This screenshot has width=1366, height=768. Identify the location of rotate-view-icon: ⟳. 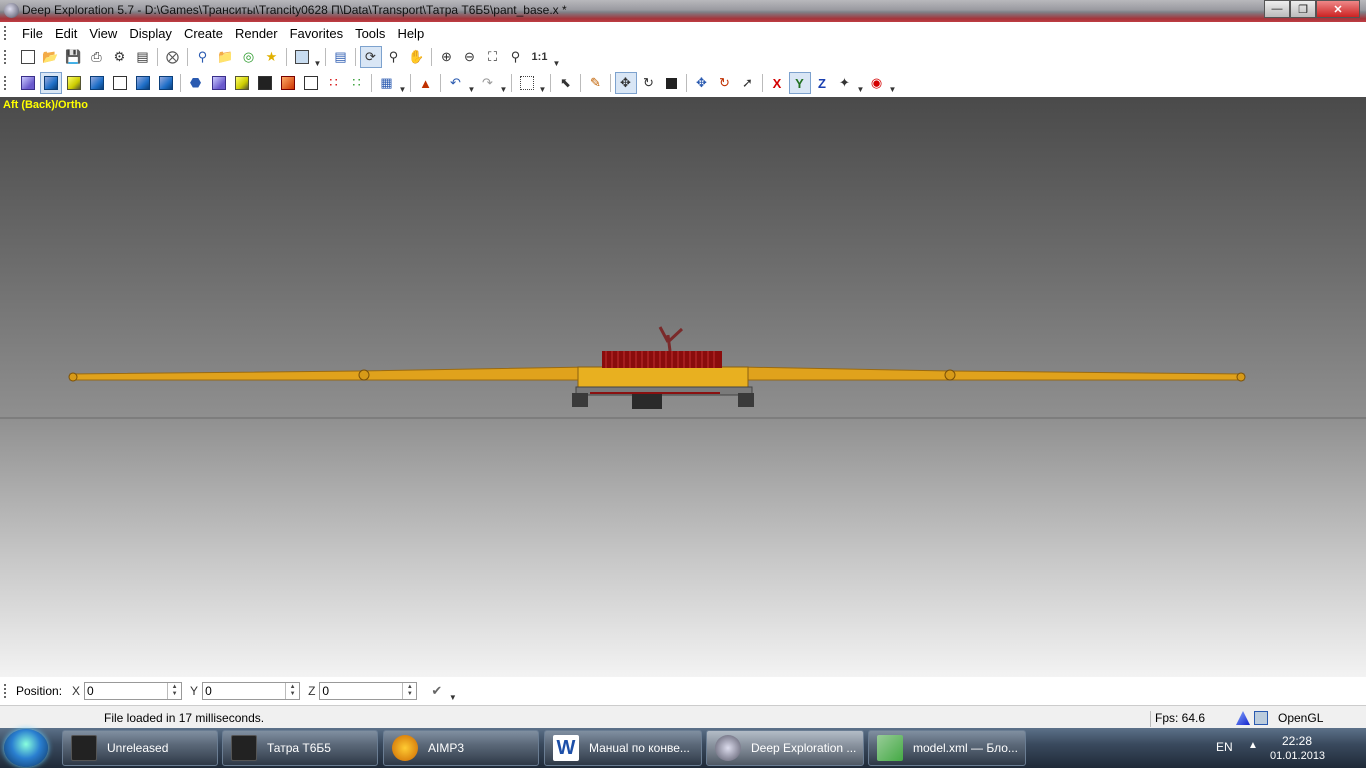
(370, 57).